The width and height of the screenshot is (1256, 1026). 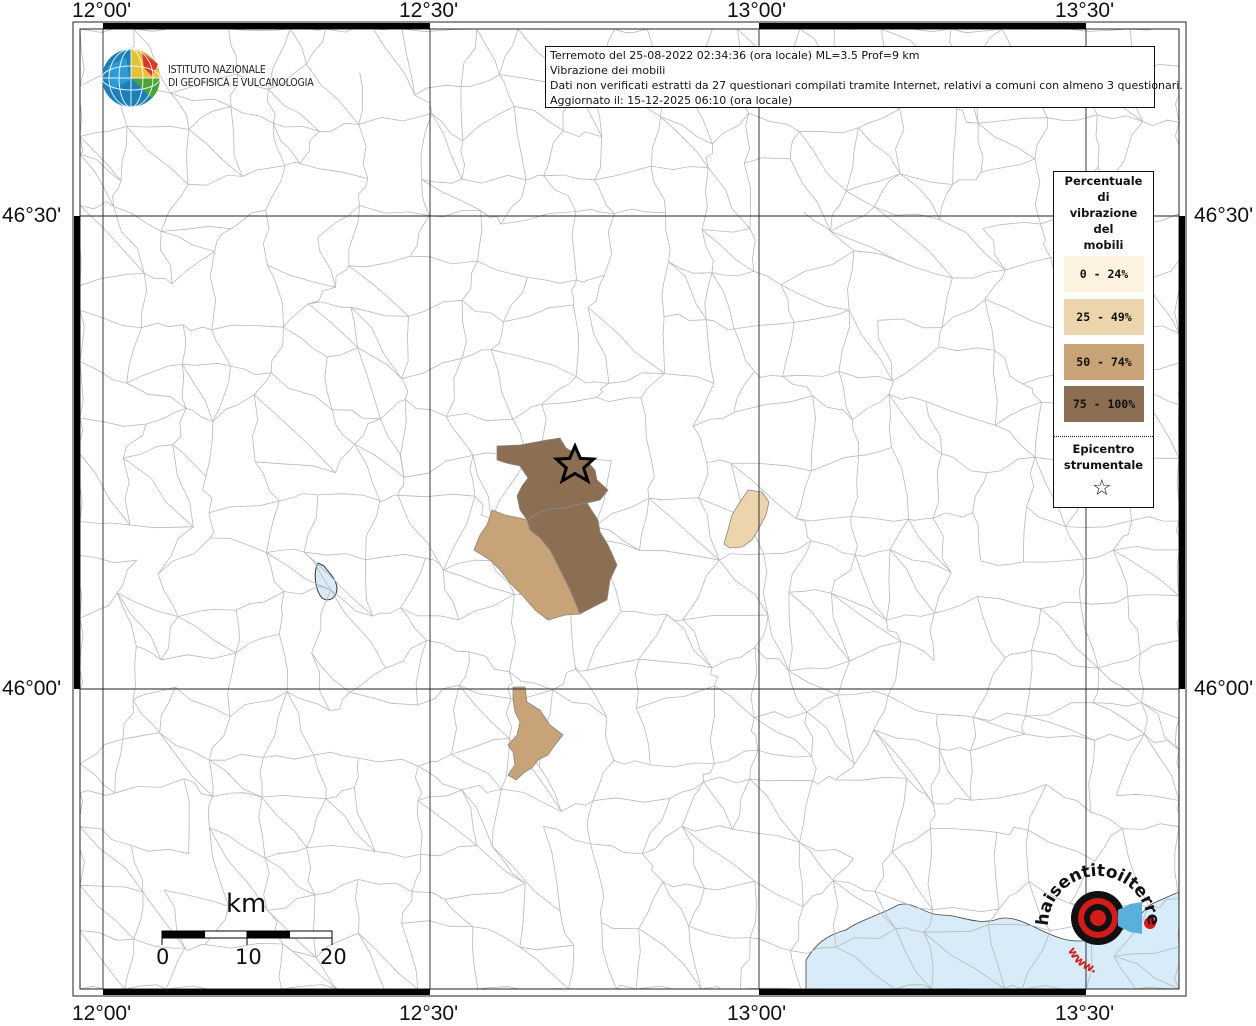 What do you see at coordinates (1103, 245) in the screenshot?
I see `legend-title-line: mobili` at bounding box center [1103, 245].